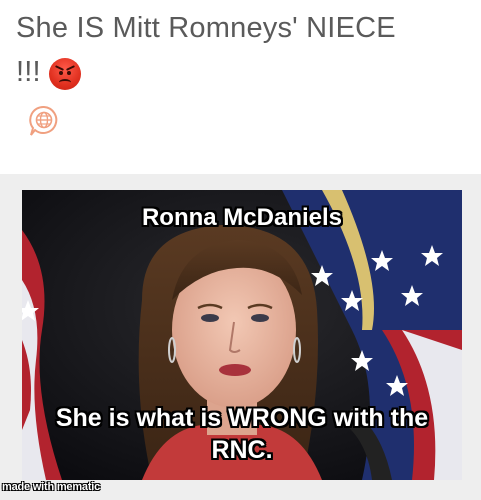 This screenshot has height=500, width=481. I want to click on post-text-exclamation: !!!, so click(28, 72).